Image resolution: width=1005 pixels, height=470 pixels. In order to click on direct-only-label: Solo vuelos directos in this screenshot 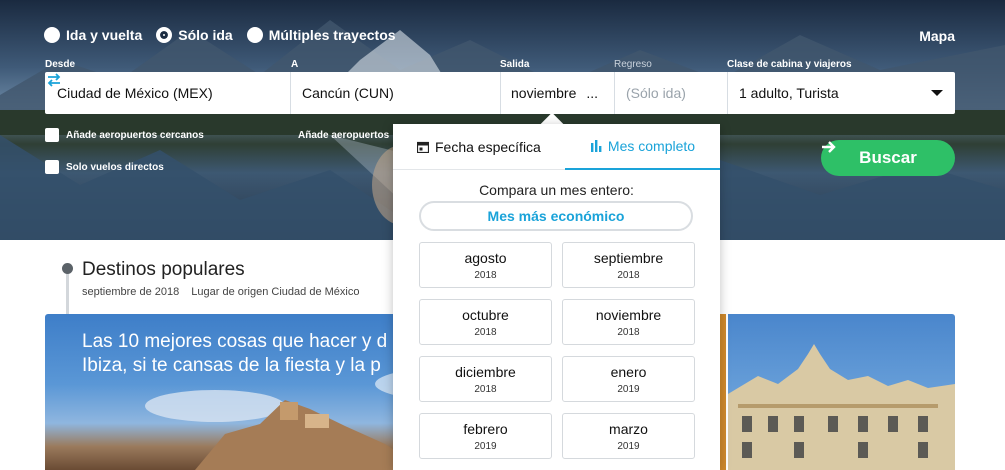, I will do `click(115, 167)`.